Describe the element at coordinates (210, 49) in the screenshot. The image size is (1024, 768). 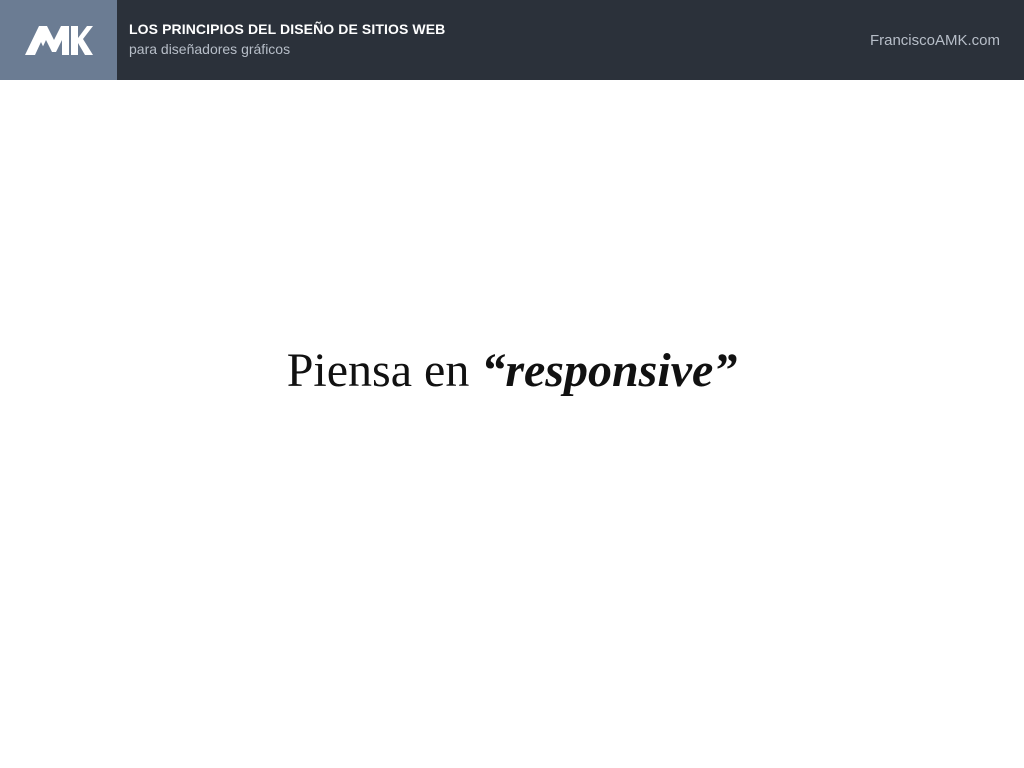
I see `header-subtitle: para diseñadores gráficos` at that location.